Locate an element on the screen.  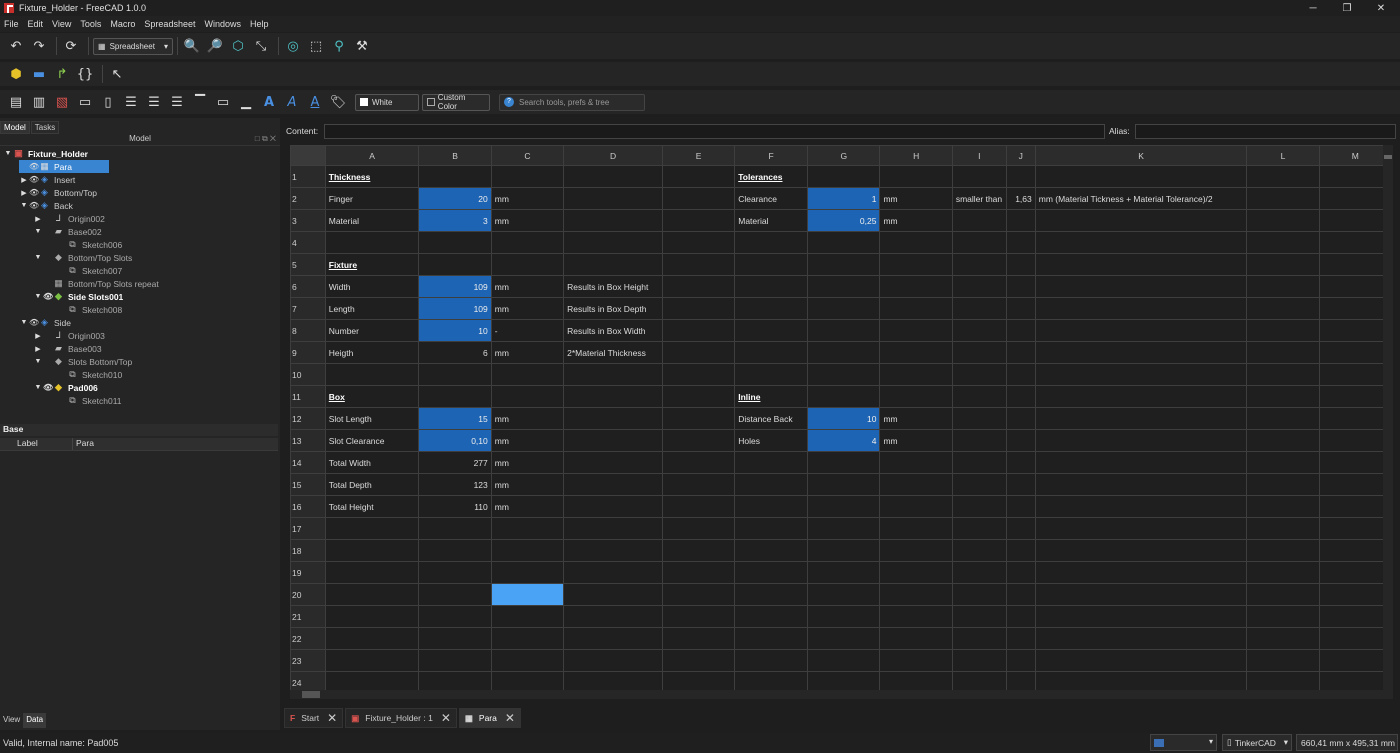
cell-e5 is located at coordinates (698, 264).